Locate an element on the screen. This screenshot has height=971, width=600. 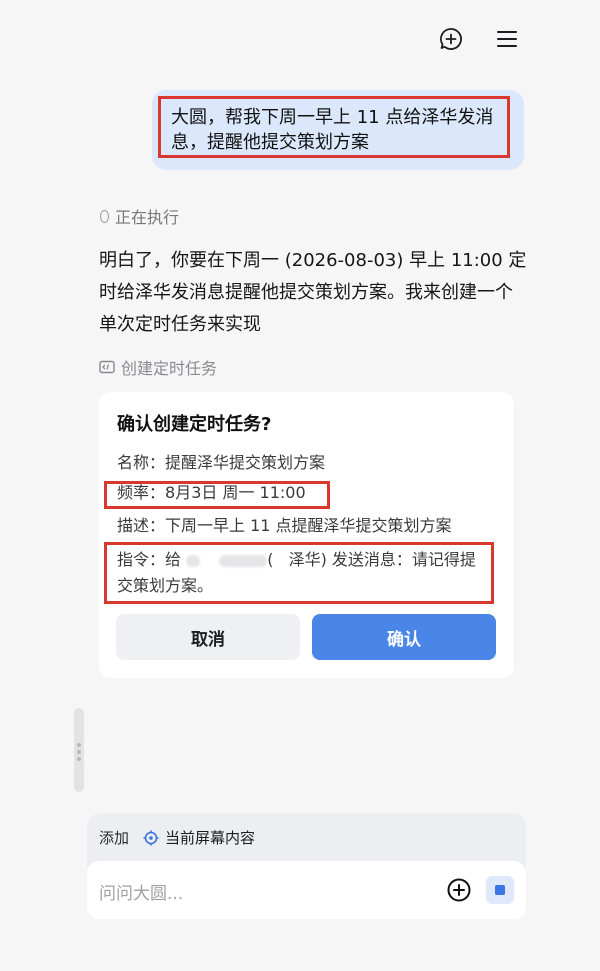
plus-circle-icon is located at coordinates (459, 890).